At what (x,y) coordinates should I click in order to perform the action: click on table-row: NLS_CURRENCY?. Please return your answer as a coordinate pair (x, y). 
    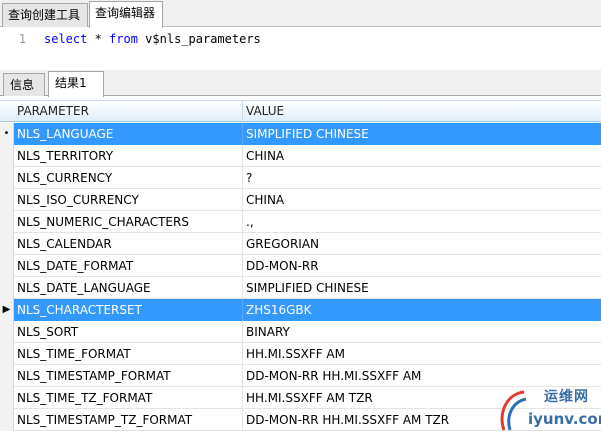
    Looking at the image, I should click on (300, 178).